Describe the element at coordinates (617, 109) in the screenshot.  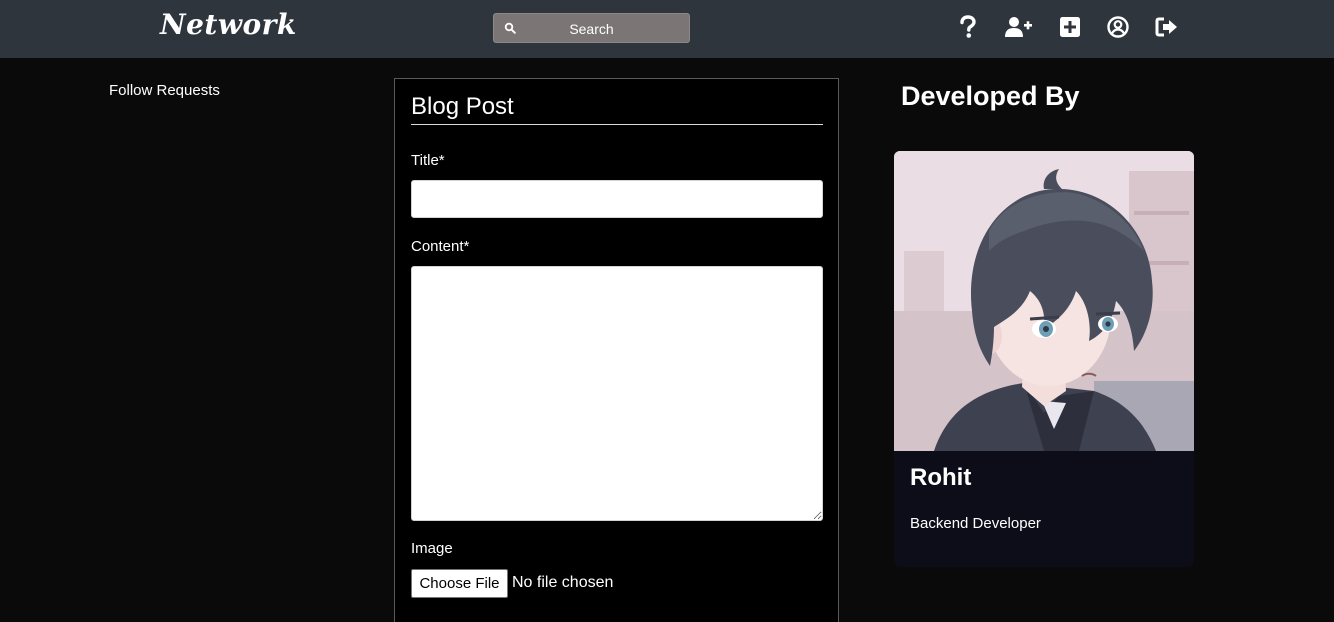
I see `form-title: Blog Post` at that location.